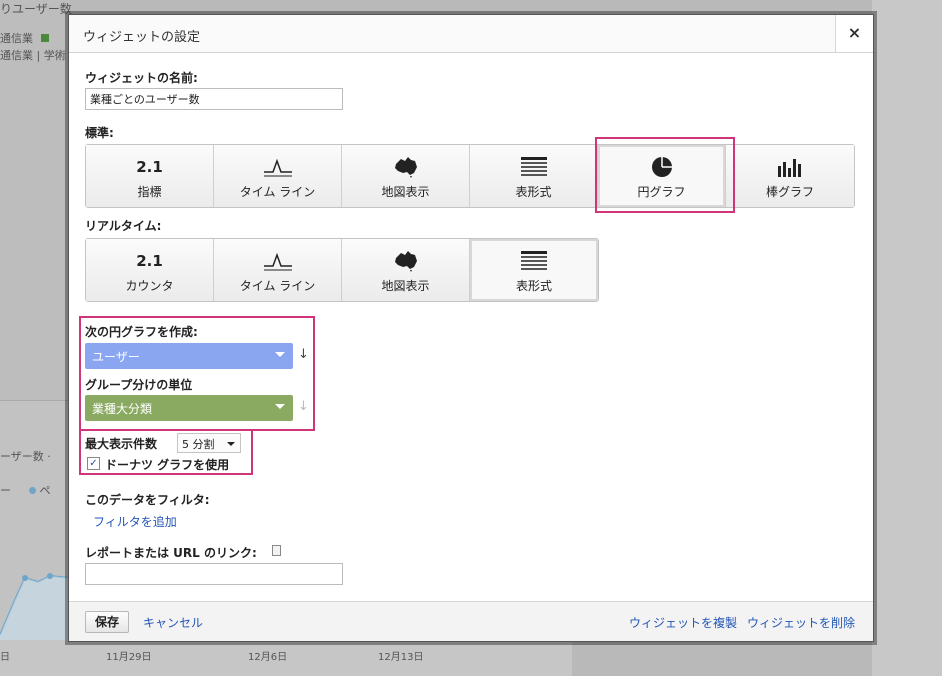 The image size is (942, 676). I want to click on group-label: グループ分けの単位, so click(139, 385).